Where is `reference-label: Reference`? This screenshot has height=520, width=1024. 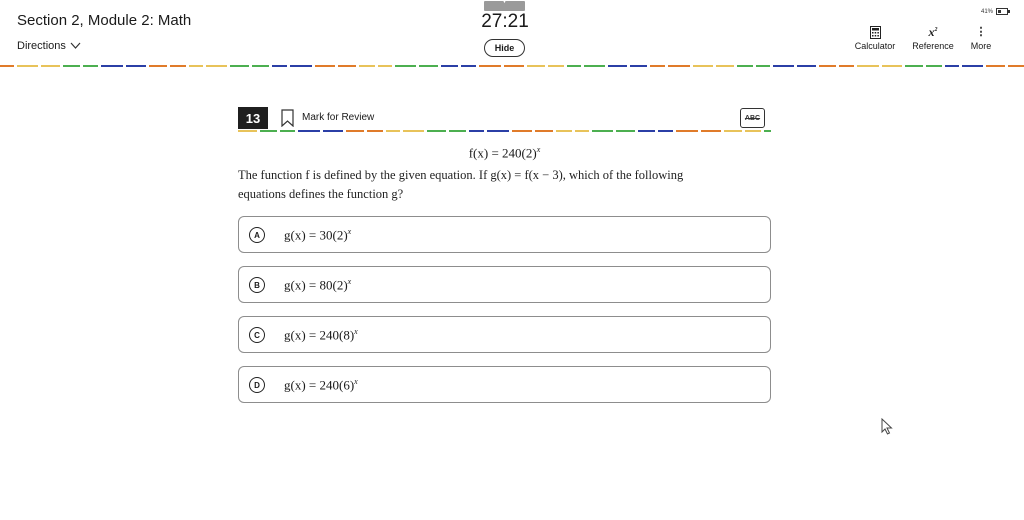
reference-label: Reference is located at coordinates (933, 46).